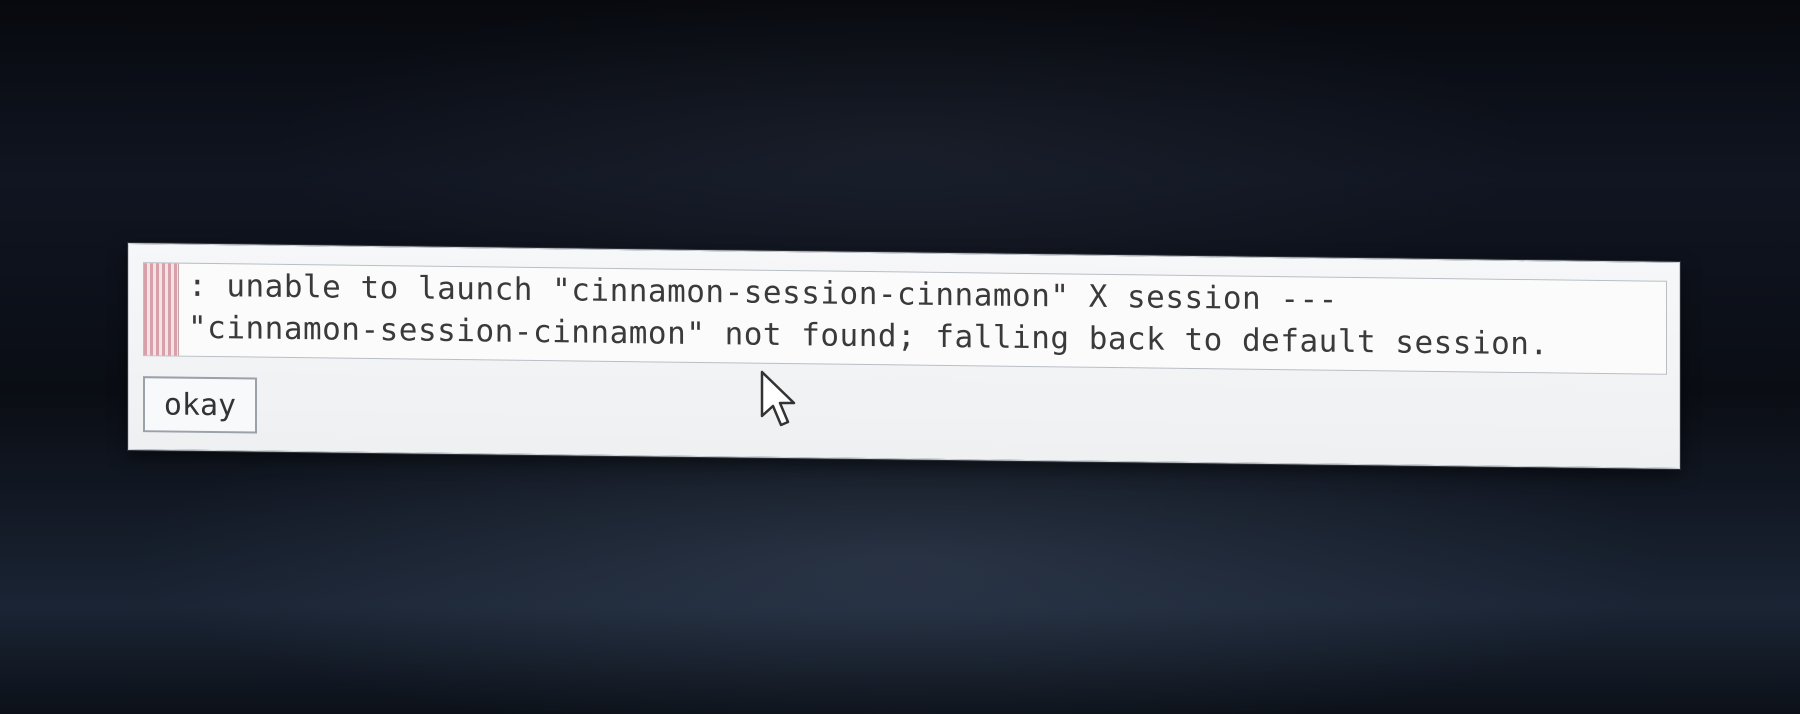 This screenshot has height=714, width=1800. What do you see at coordinates (200, 405) in the screenshot?
I see `okay-button: okay` at bounding box center [200, 405].